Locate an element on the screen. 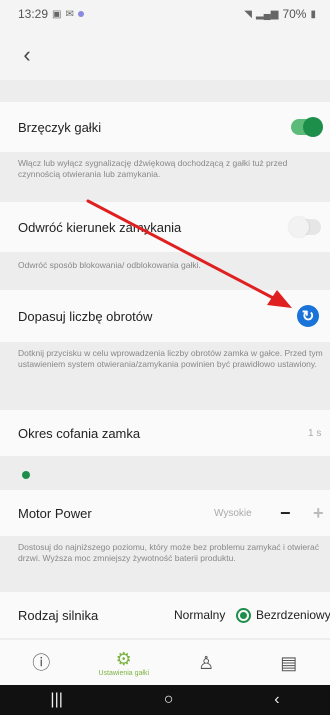 Image resolution: width=330 pixels, height=715 pixels. reverse-label: Odwróć kierunek zamykania is located at coordinates (100, 227).